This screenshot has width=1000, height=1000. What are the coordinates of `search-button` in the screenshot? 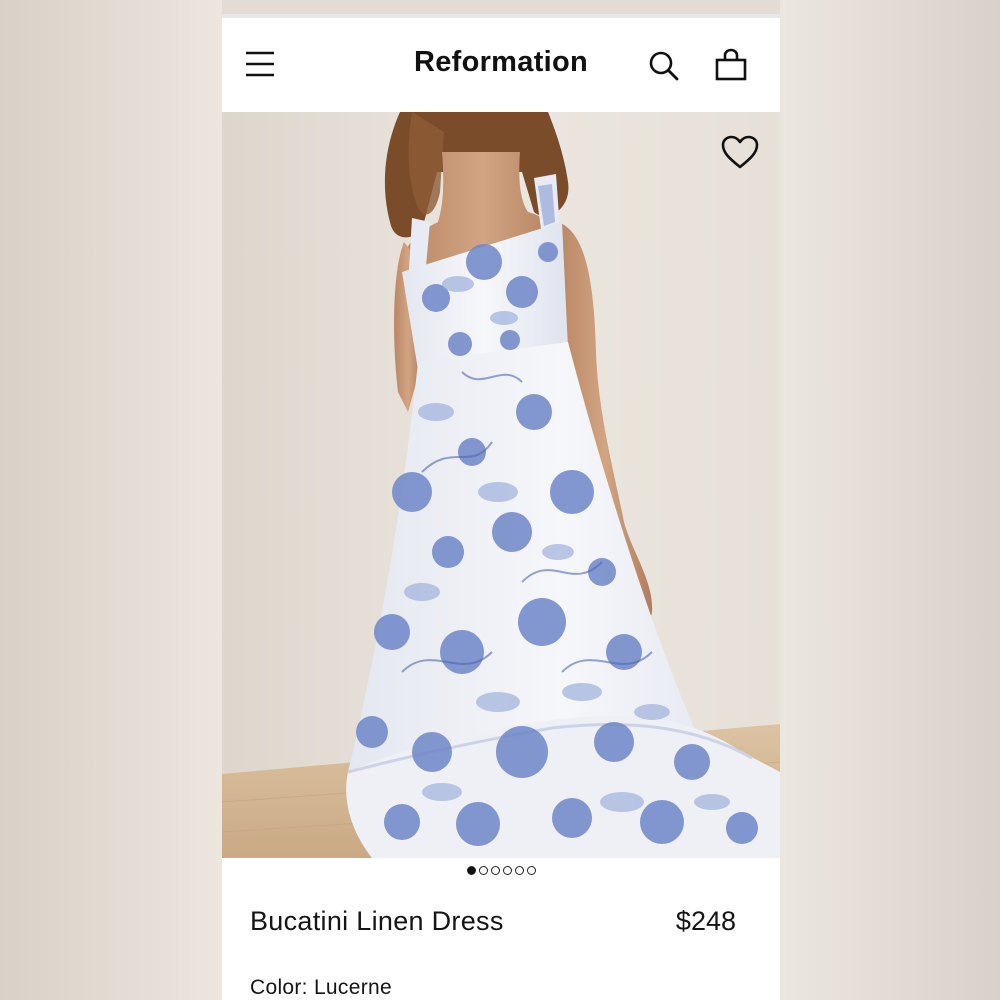 It's located at (664, 66).